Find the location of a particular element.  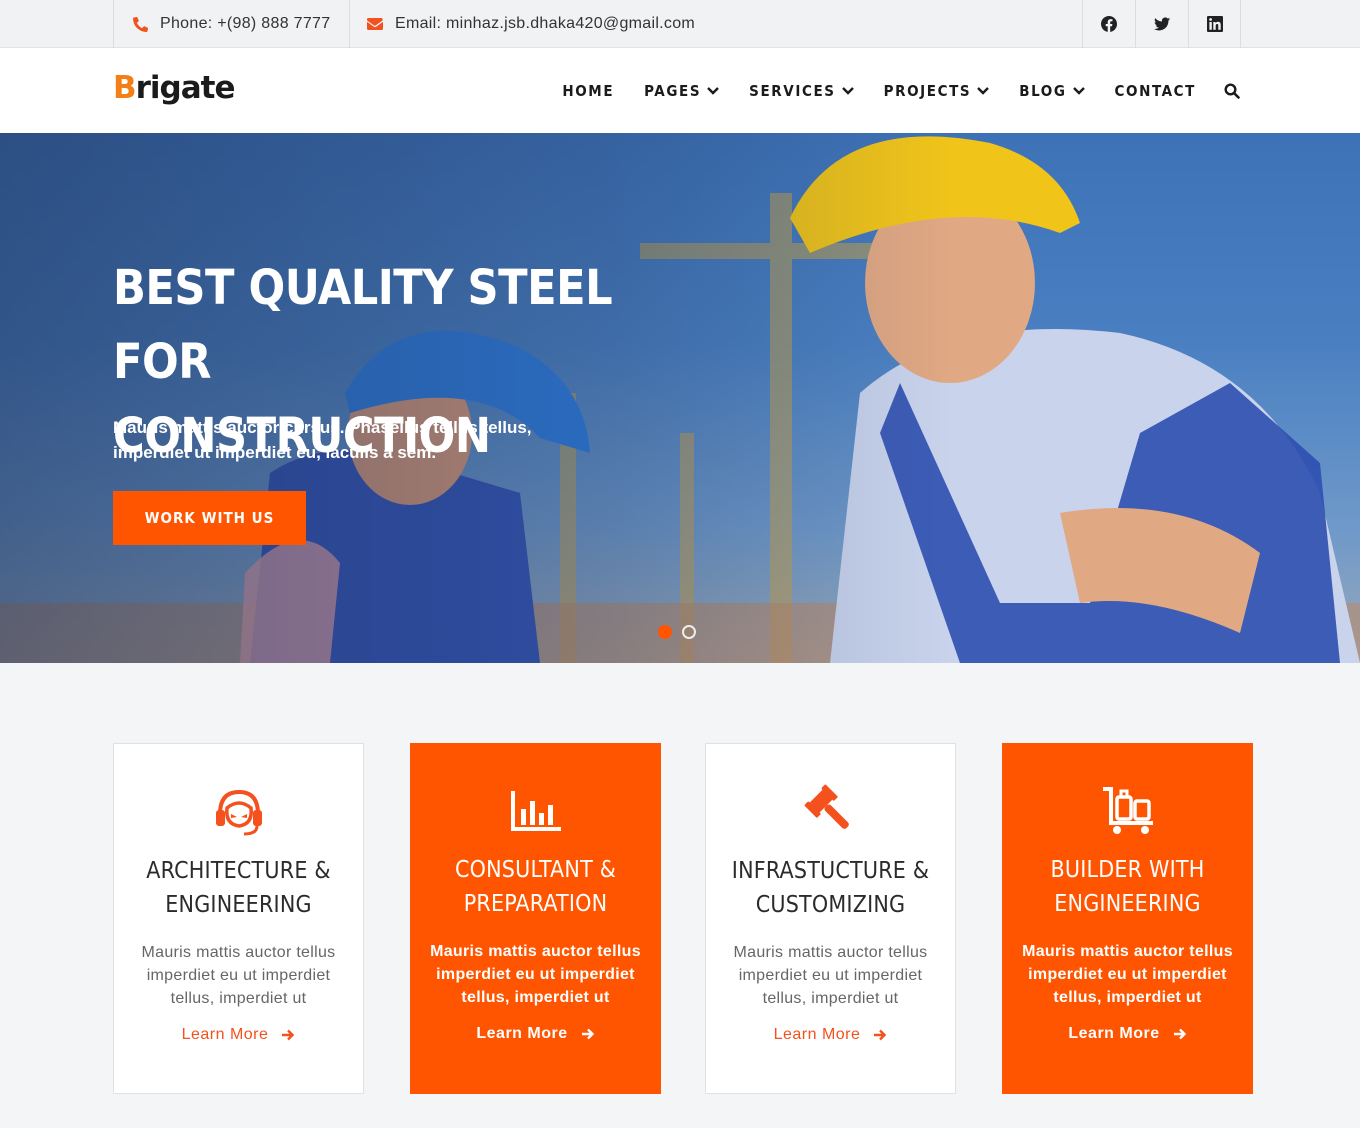

service-title: ARCHITECTURE & ENGINEERING is located at coordinates (238, 888).